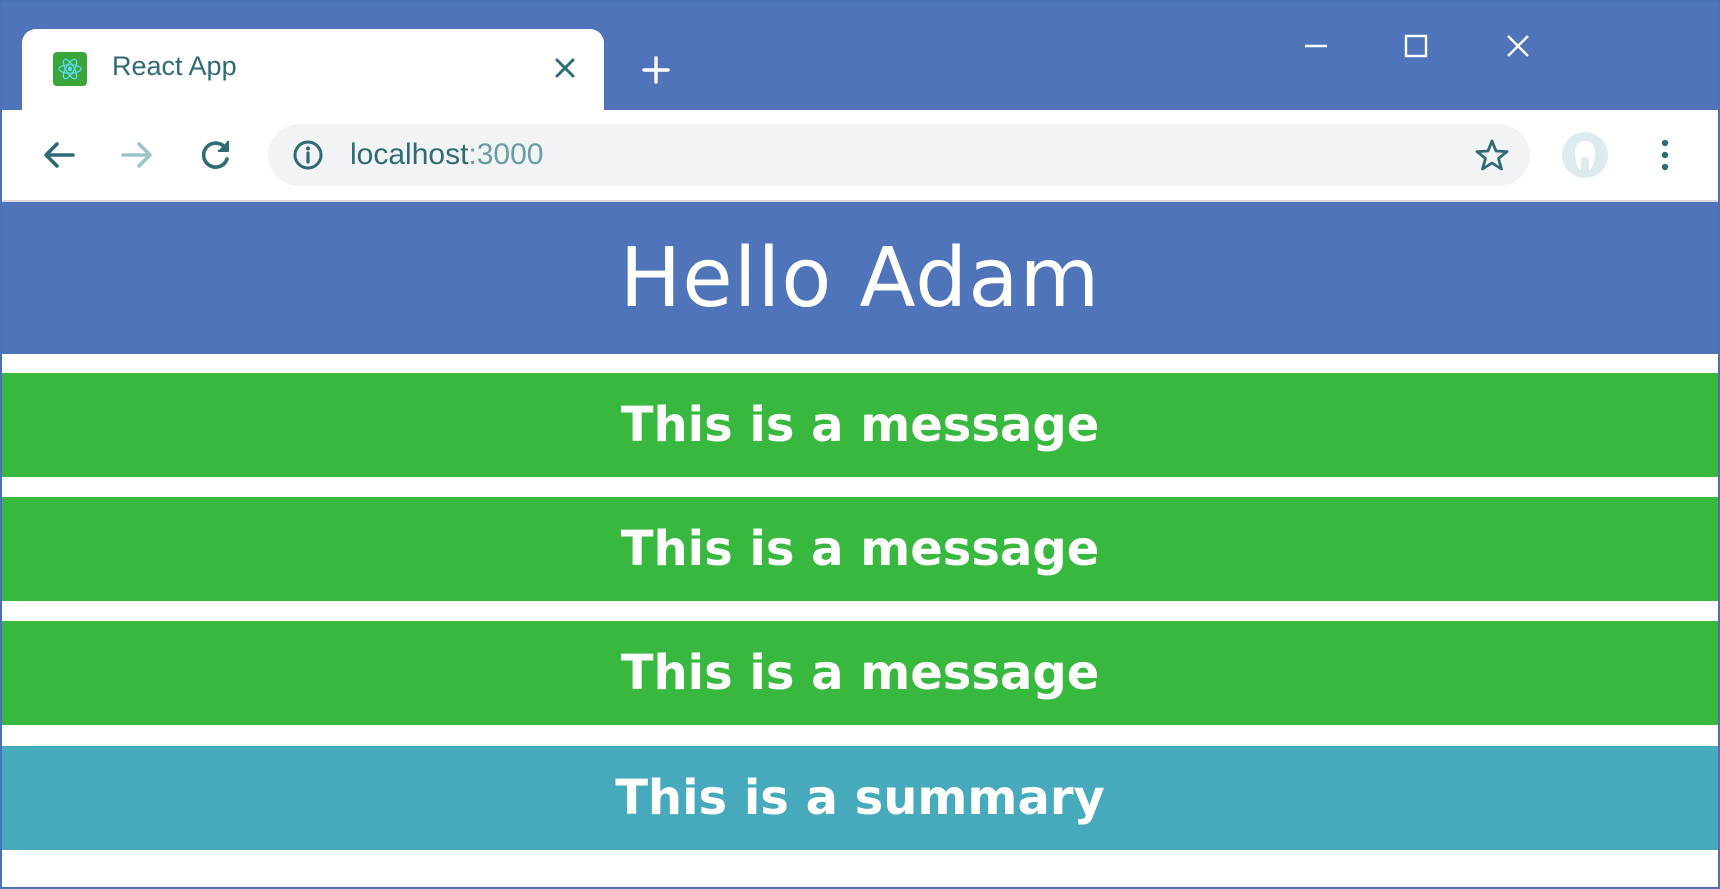 The image size is (1720, 889). I want to click on summary-bar: This is a summary, so click(860, 798).